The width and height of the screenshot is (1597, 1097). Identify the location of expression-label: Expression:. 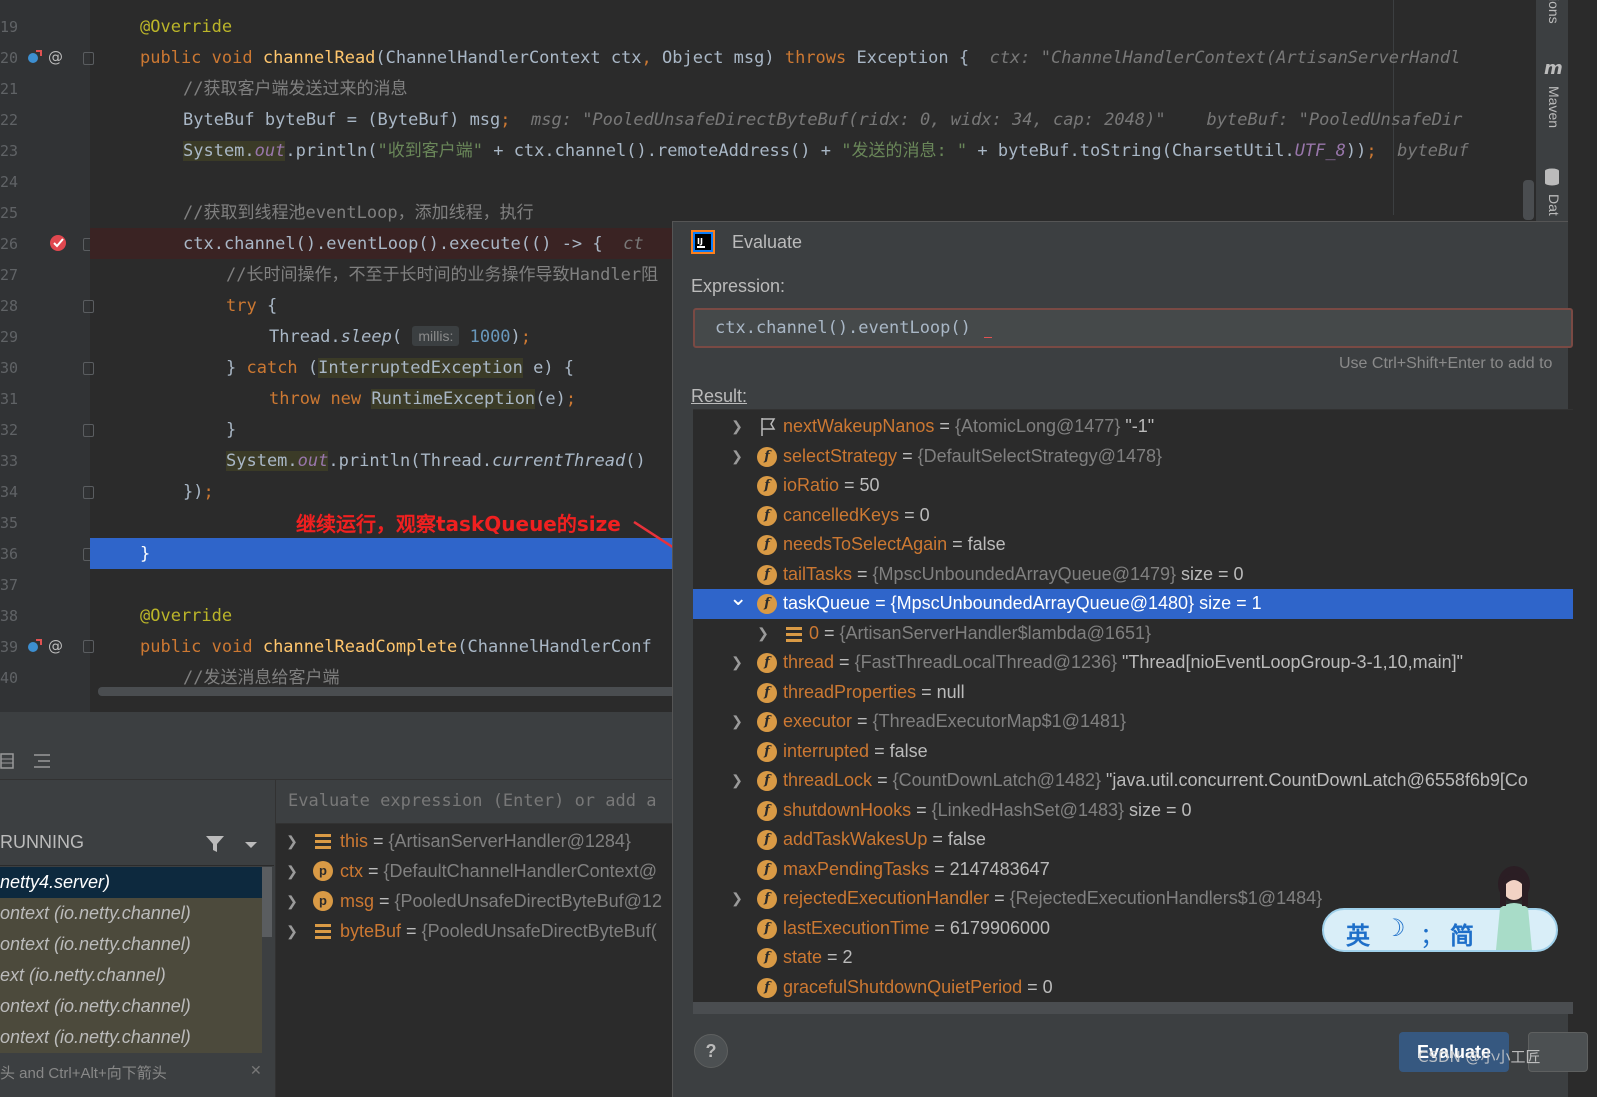
(738, 286).